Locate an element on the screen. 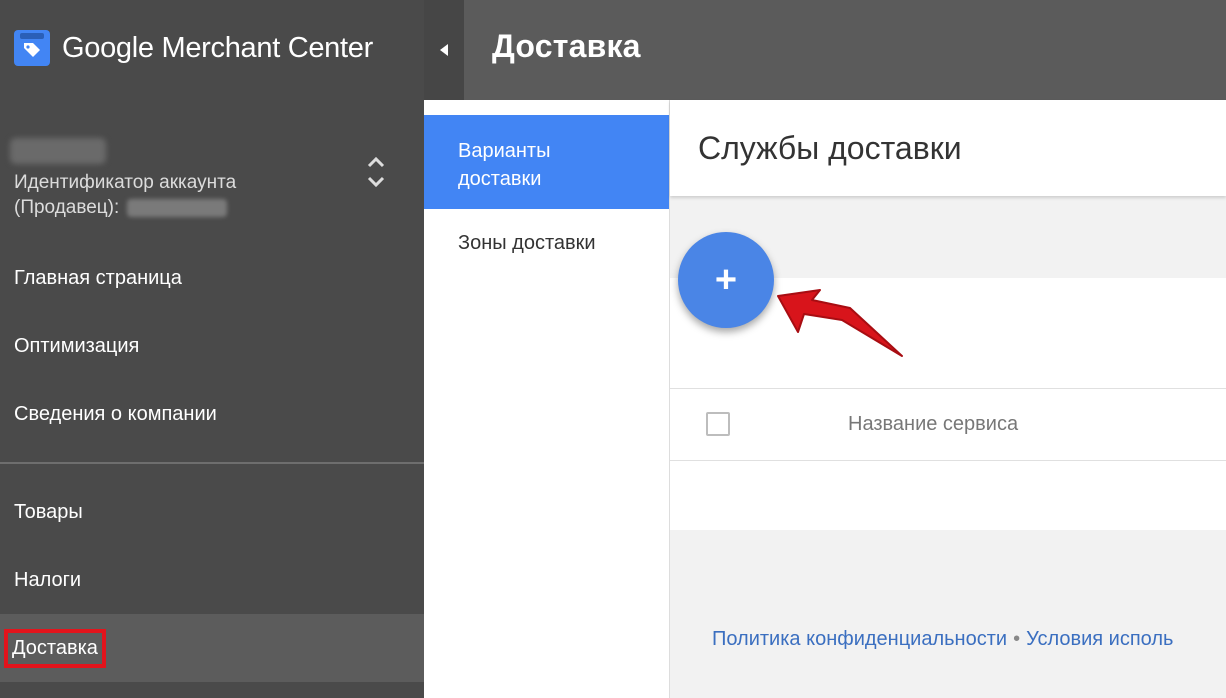  sidebar-item-taxes: Налоги is located at coordinates (212, 580).